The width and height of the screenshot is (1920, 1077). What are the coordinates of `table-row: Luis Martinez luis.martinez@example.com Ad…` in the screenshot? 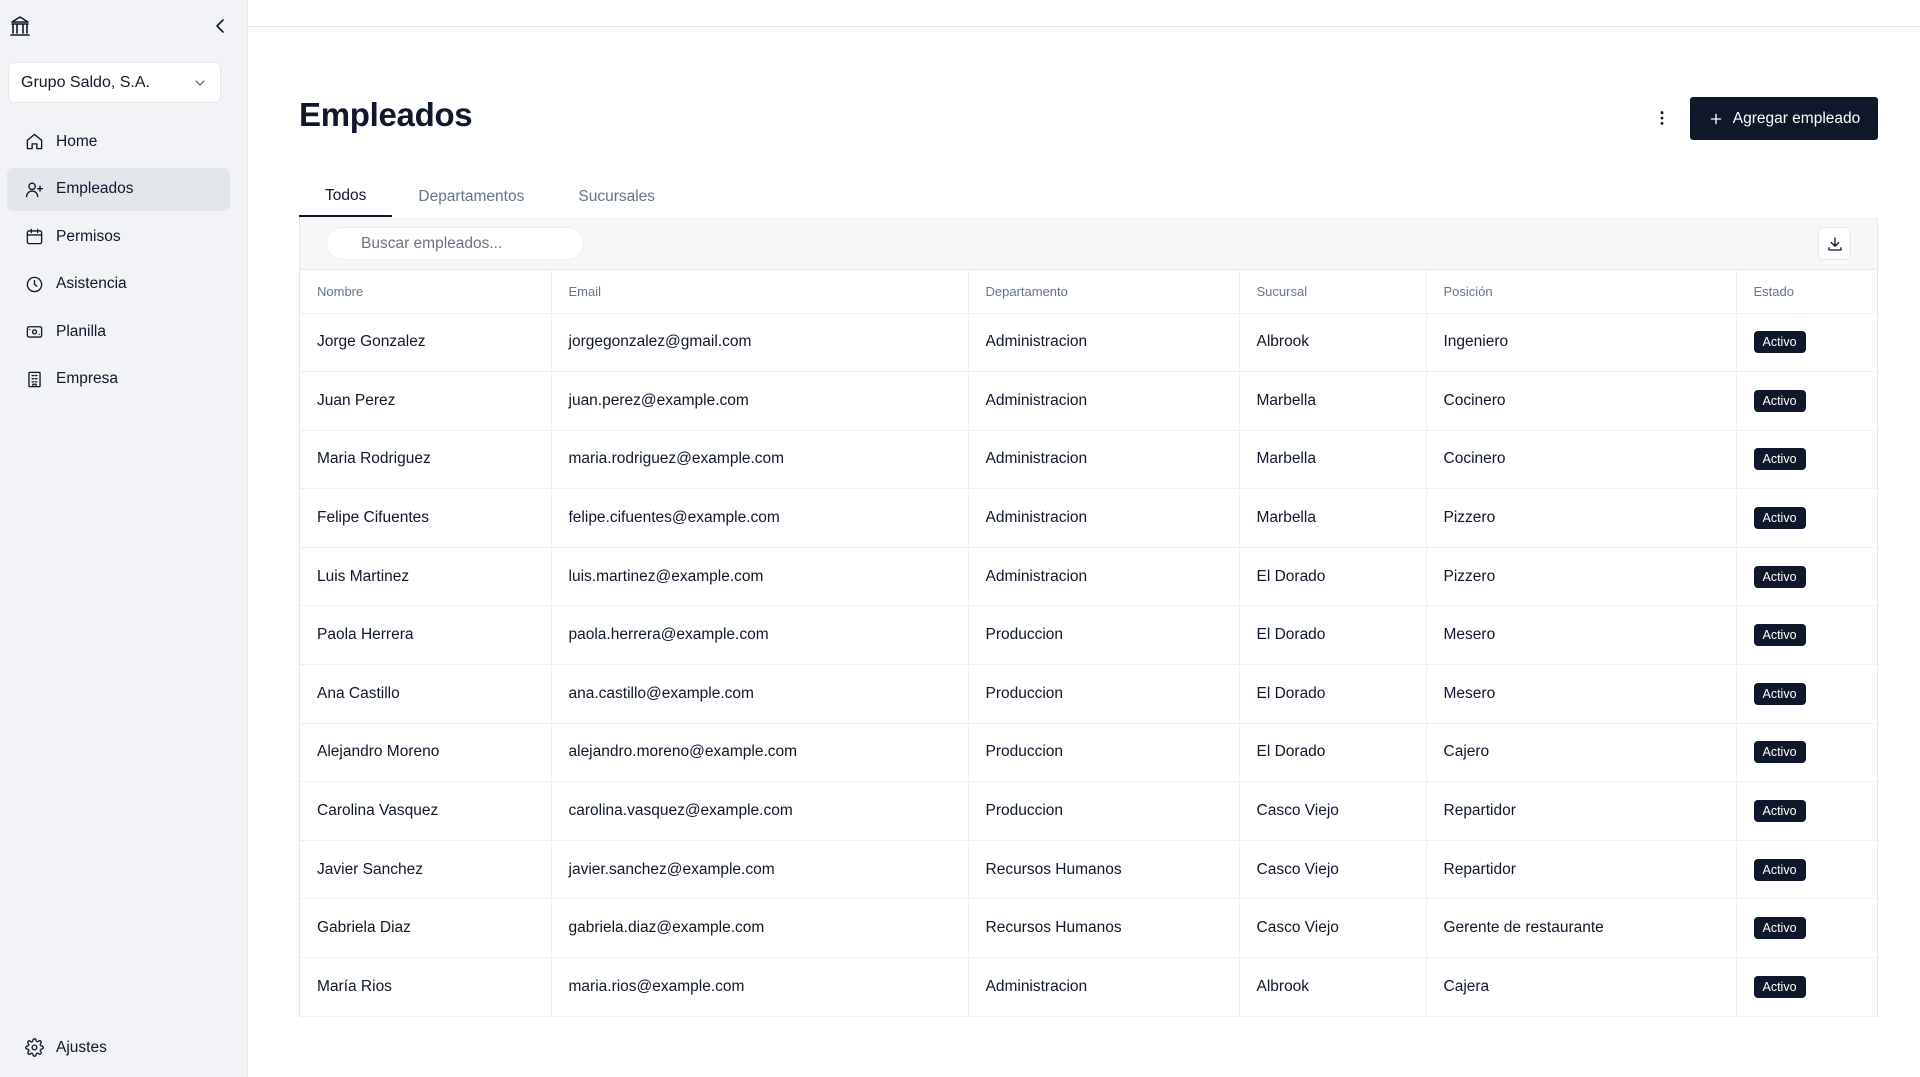 It's located at (1089, 577).